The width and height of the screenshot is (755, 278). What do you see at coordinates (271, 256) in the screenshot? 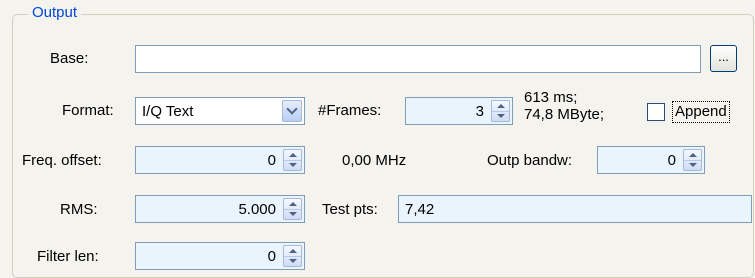
I see `filter-len-value: 0` at bounding box center [271, 256].